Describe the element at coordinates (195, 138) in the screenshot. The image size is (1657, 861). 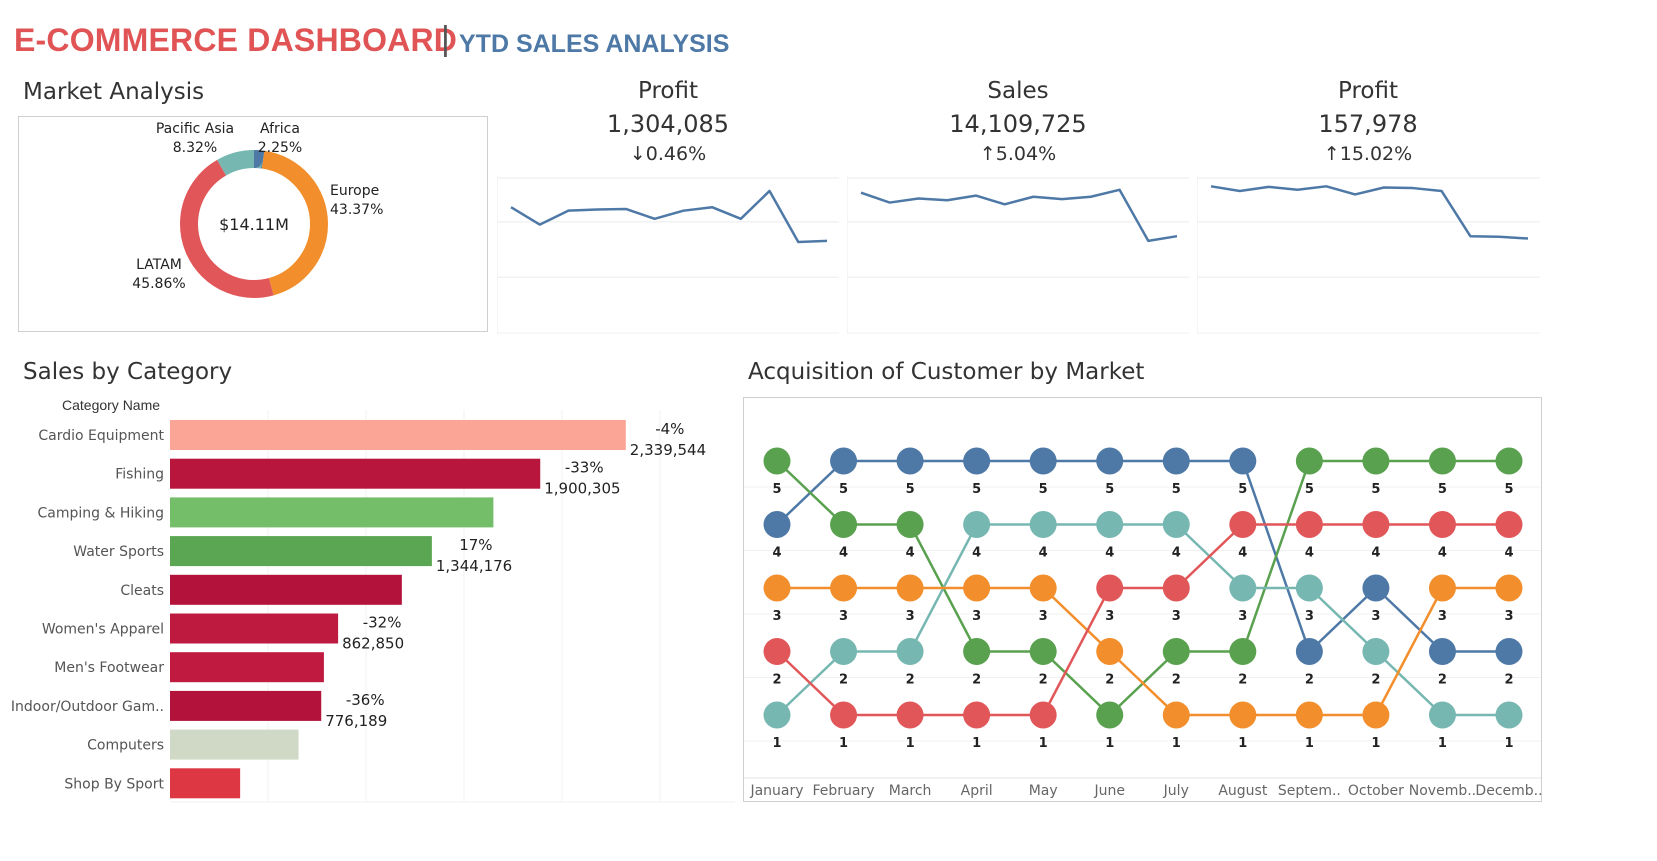
I see `donut-label-pacific-asia: Pacific Asia 8.32%` at that location.